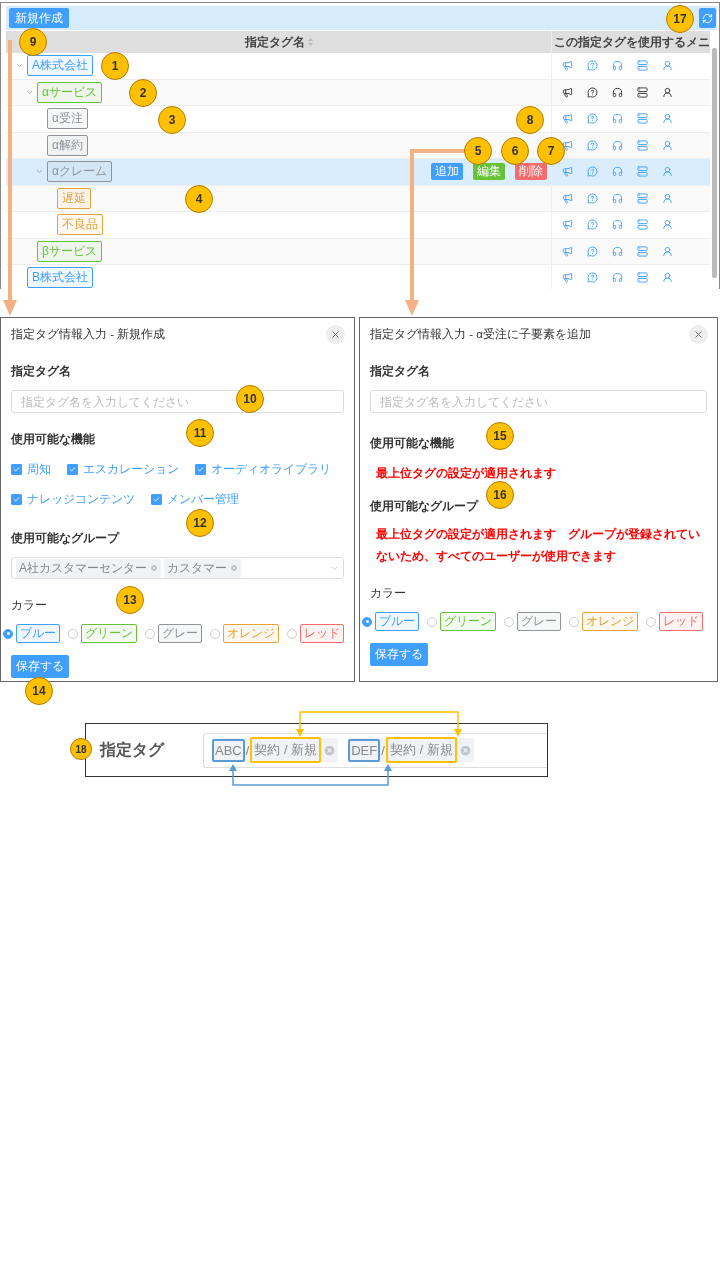 The width and height of the screenshot is (720, 1280). What do you see at coordinates (39, 469) in the screenshot?
I see `checkbox-label: 周知` at bounding box center [39, 469].